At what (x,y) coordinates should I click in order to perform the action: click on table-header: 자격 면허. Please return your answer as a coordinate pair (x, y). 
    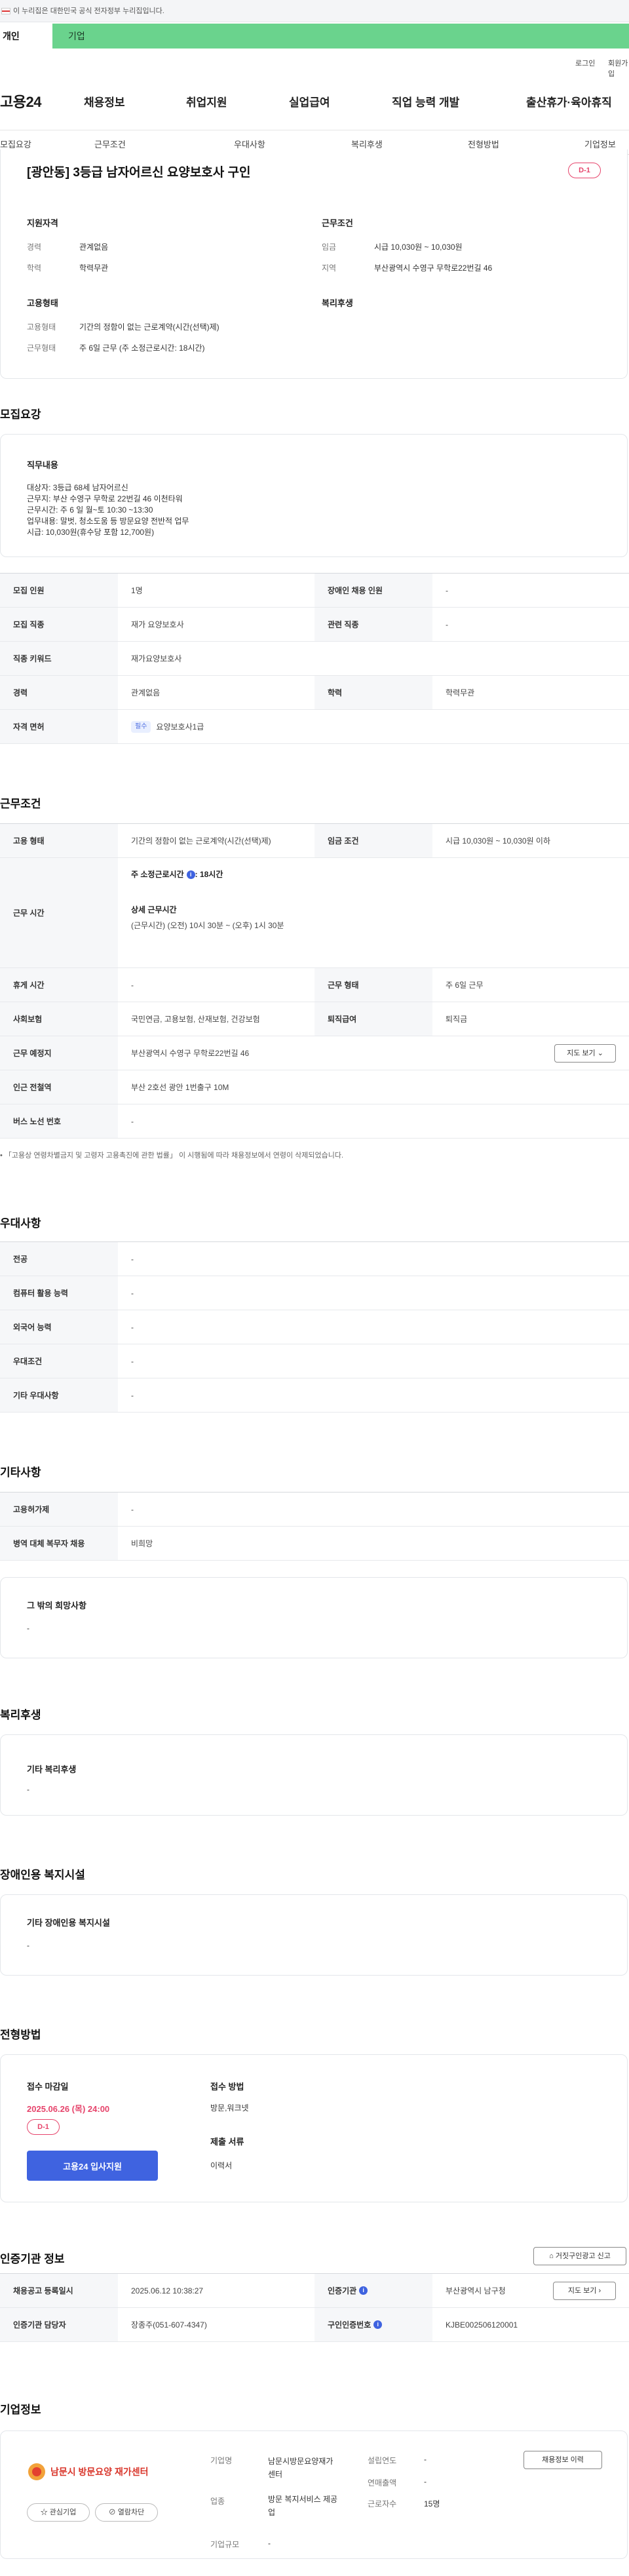
    Looking at the image, I should click on (59, 726).